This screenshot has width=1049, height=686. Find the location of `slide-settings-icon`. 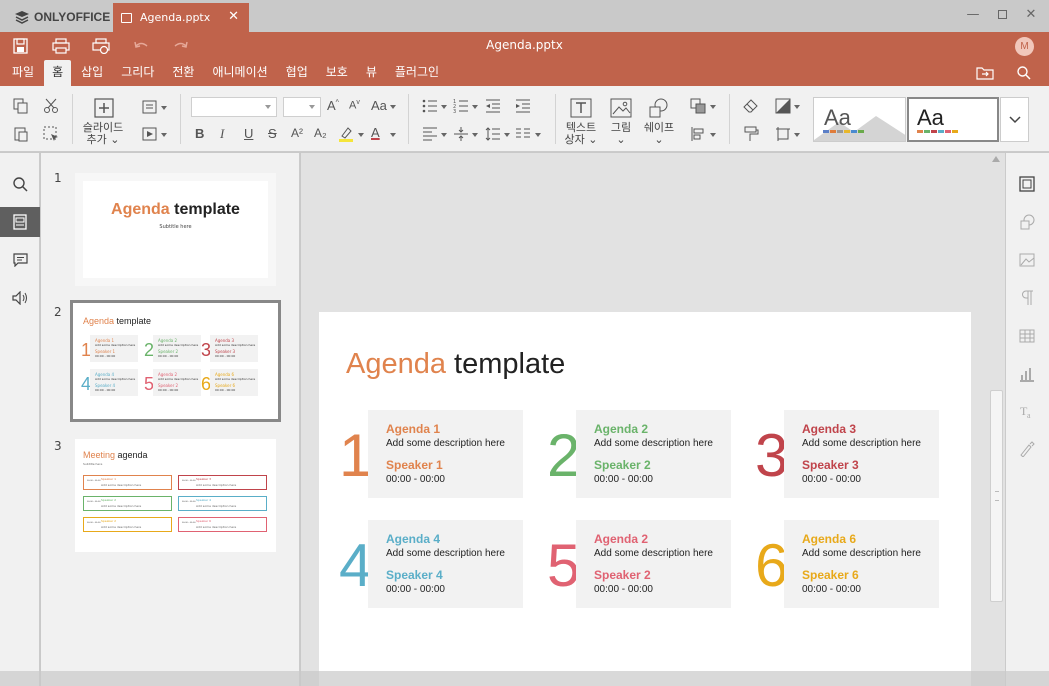

slide-settings-icon is located at coordinates (1027, 184).